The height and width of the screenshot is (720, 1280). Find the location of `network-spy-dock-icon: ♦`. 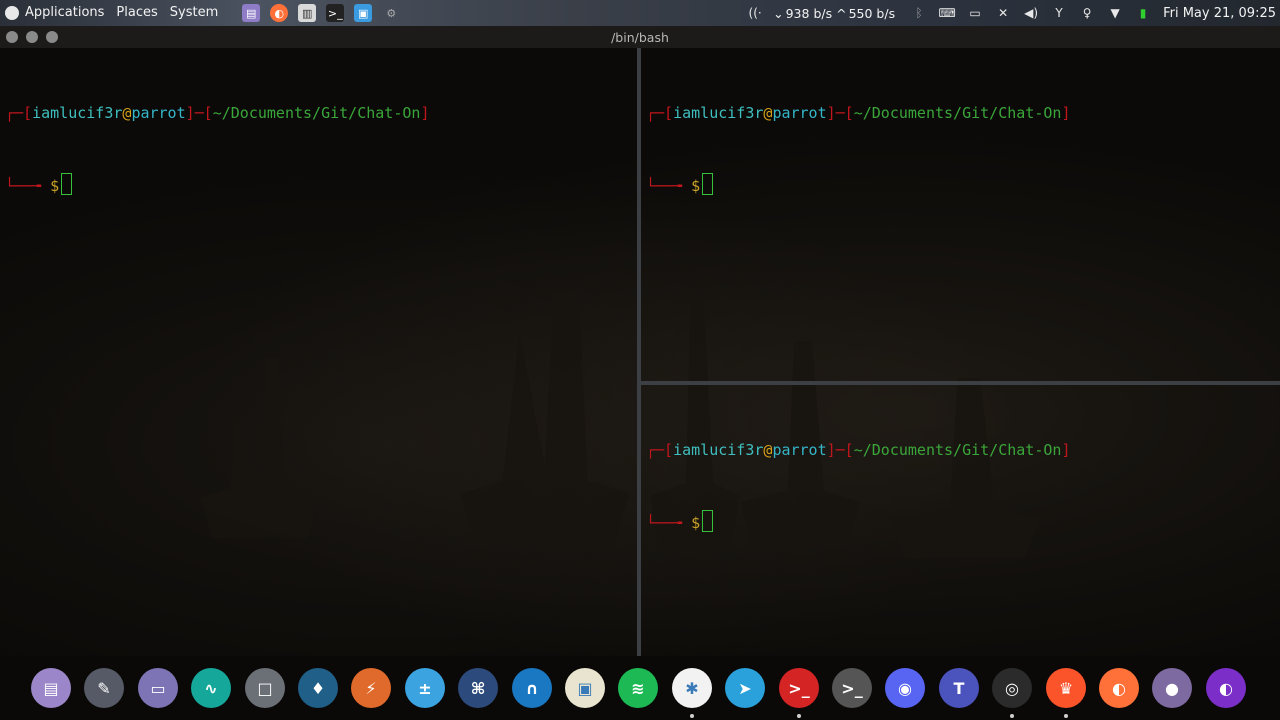

network-spy-dock-icon: ♦ is located at coordinates (318, 688).